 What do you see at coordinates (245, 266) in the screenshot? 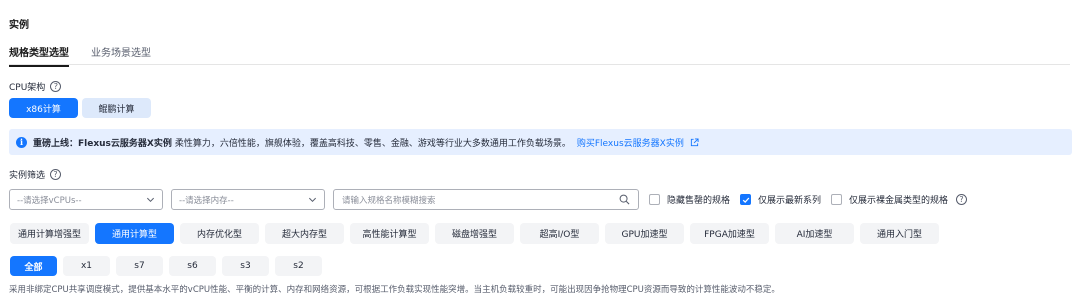
I see `series-s3: s3` at bounding box center [245, 266].